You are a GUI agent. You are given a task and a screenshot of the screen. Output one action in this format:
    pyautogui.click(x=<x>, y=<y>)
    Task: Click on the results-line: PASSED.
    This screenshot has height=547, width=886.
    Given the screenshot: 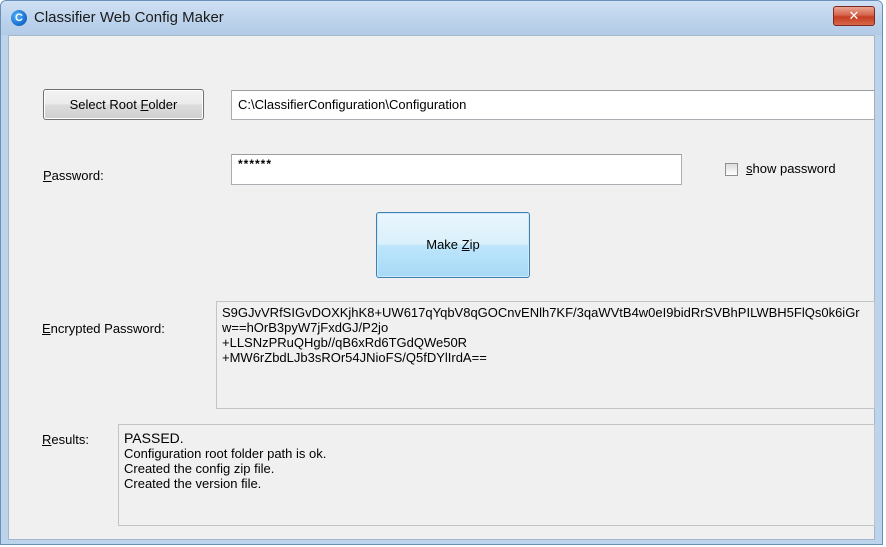 What is the action you would take?
    pyautogui.click(x=154, y=438)
    